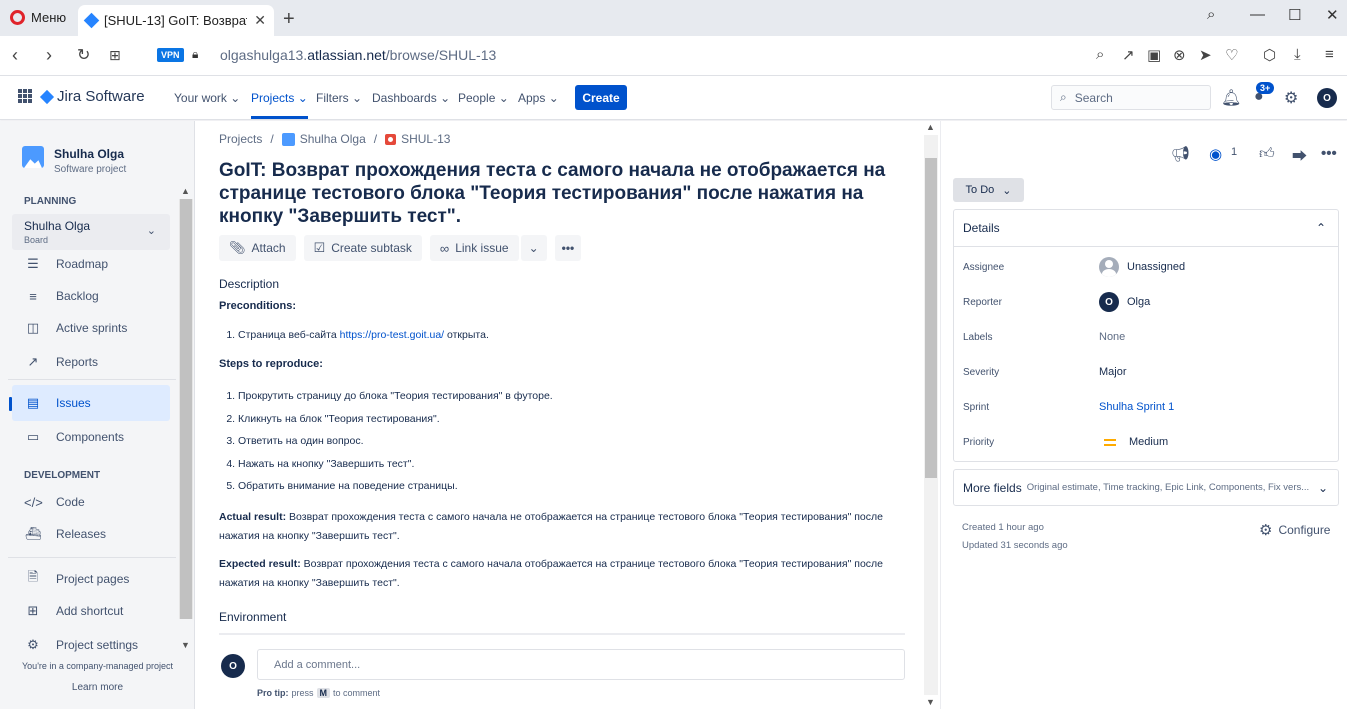  I want to click on nav-dashboards: Dashboards ⌄, so click(411, 98).